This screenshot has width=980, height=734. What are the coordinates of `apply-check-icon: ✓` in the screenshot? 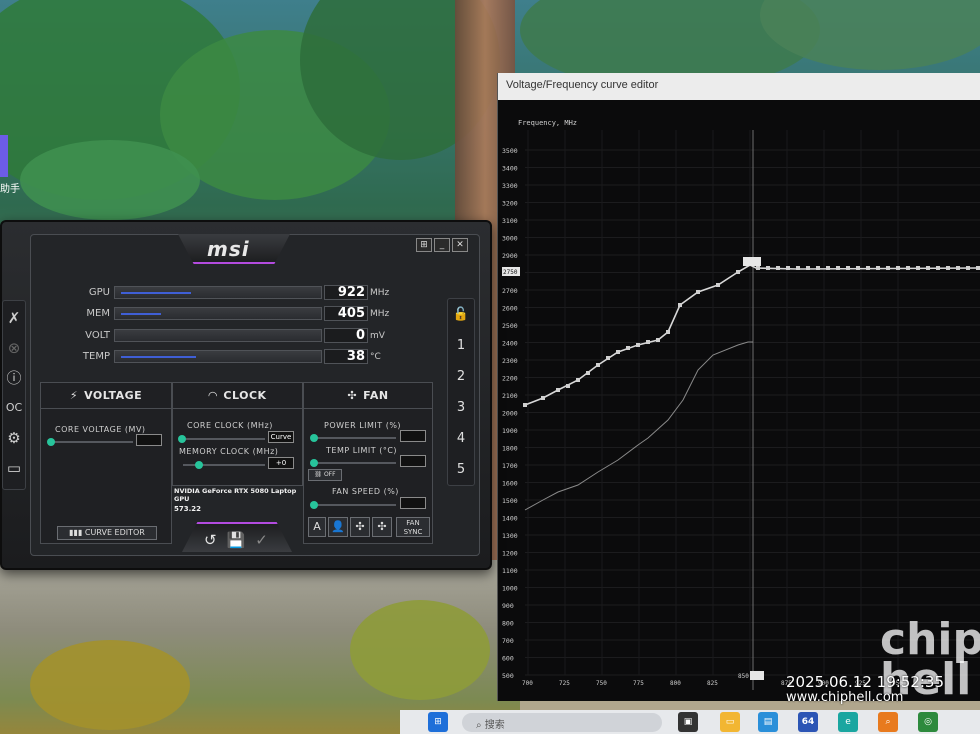 It's located at (261, 540).